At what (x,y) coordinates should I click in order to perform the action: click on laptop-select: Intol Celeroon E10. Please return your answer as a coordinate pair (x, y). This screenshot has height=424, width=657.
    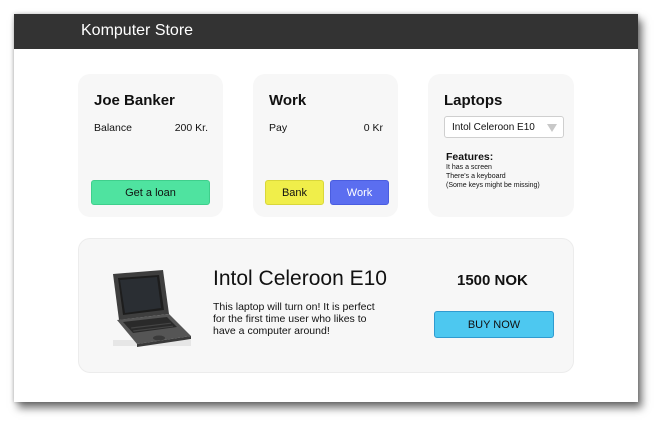
    Looking at the image, I should click on (504, 127).